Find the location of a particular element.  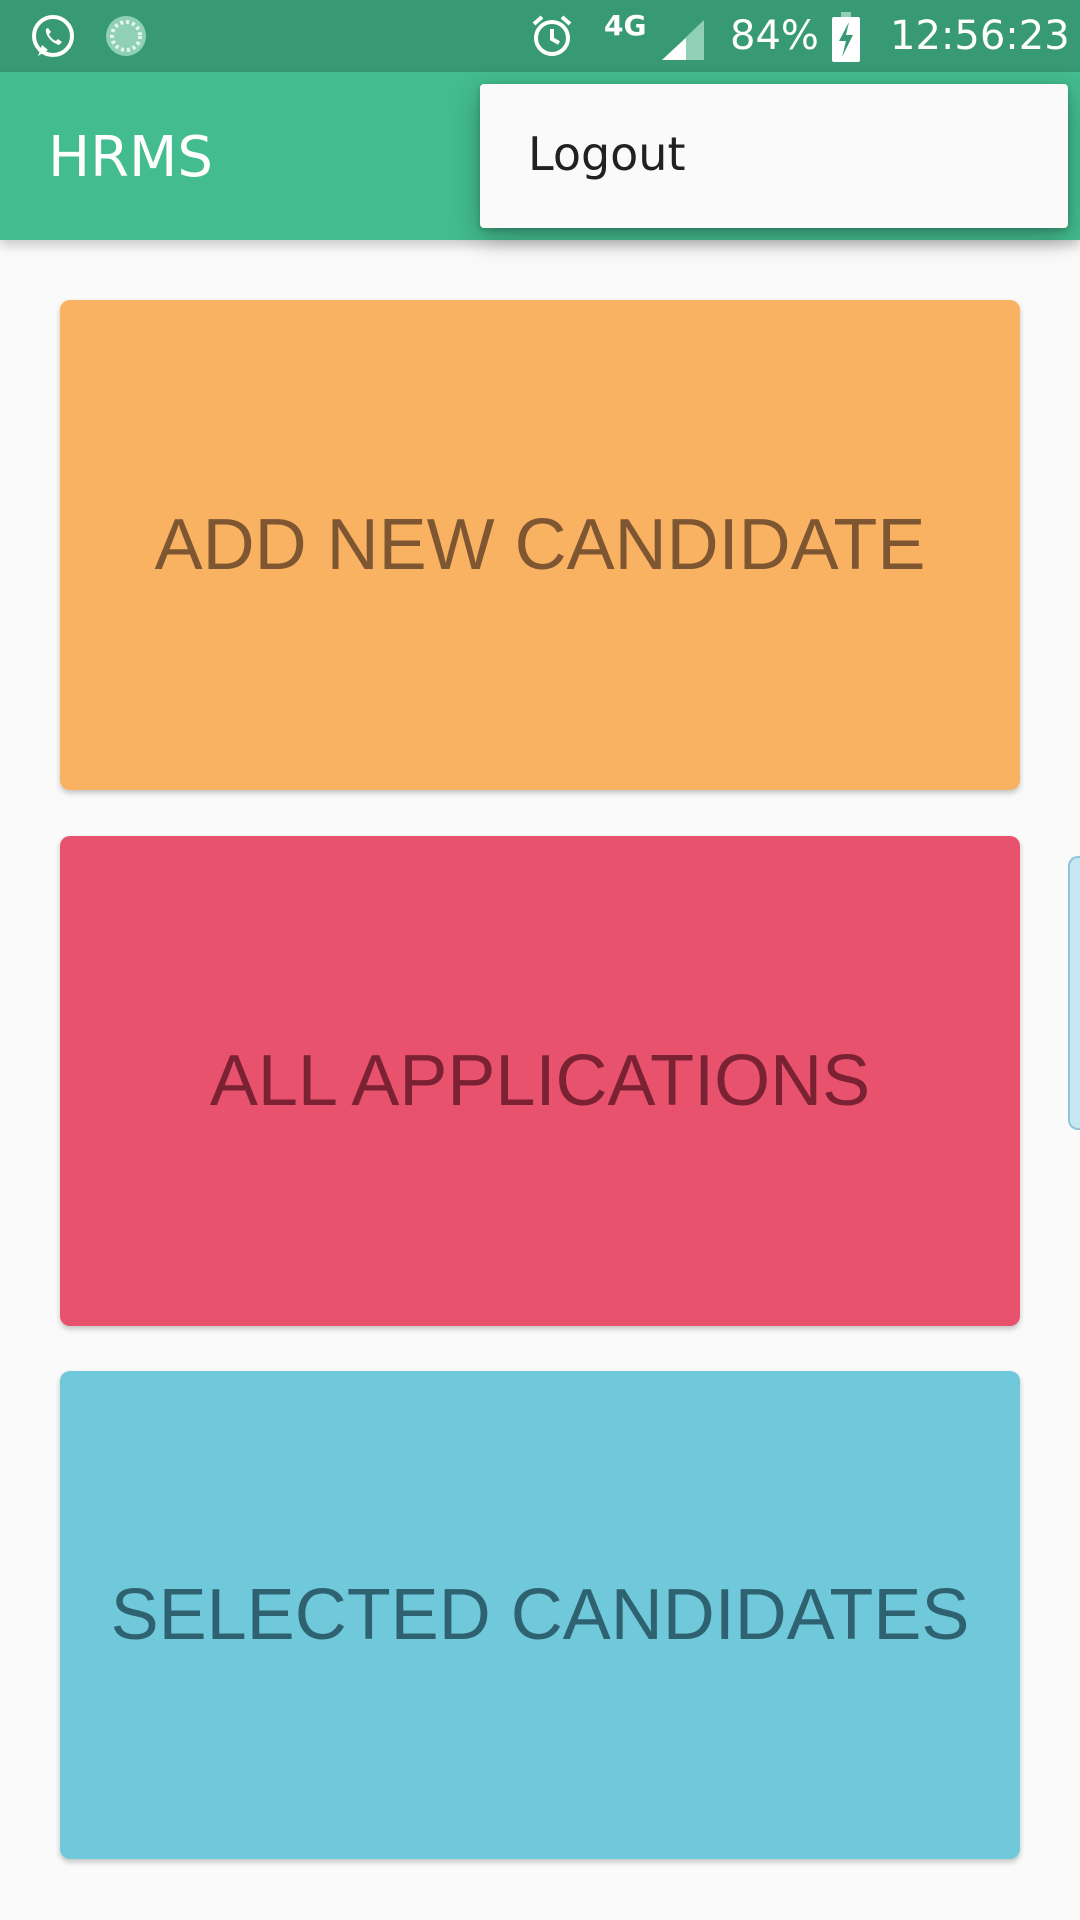

overflow-menu: Logout is located at coordinates (774, 156).